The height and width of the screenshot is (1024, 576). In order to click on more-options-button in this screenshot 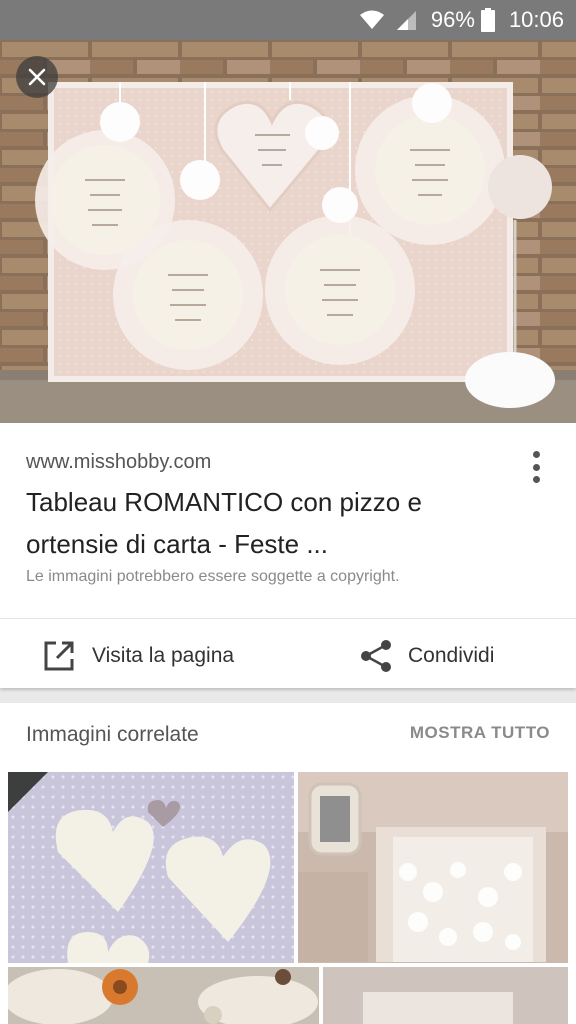, I will do `click(536, 467)`.